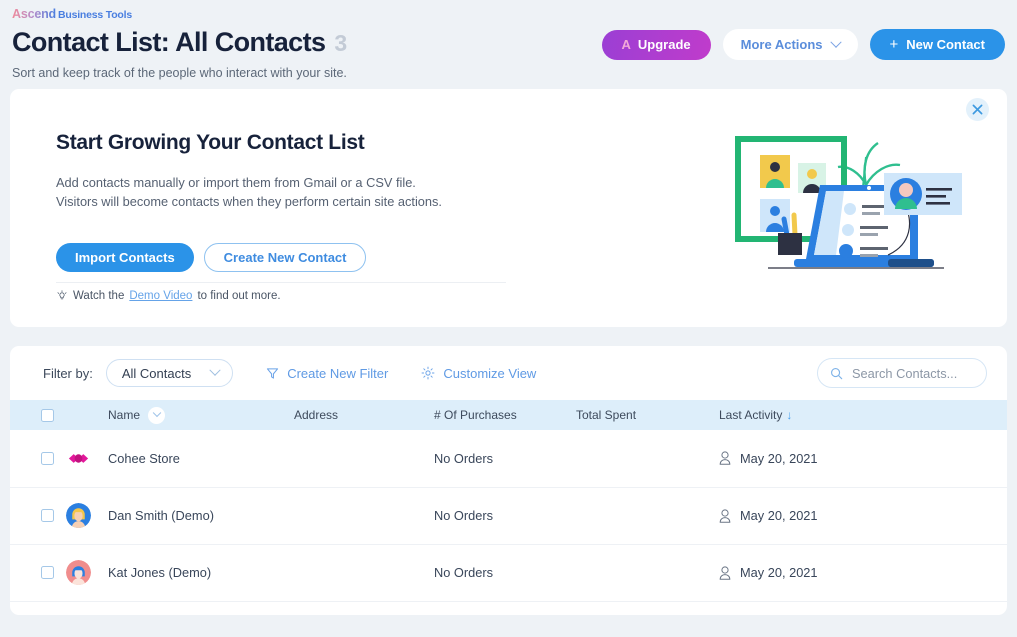 This screenshot has width=1017, height=637. I want to click on brand-name: Ascend, so click(34, 14).